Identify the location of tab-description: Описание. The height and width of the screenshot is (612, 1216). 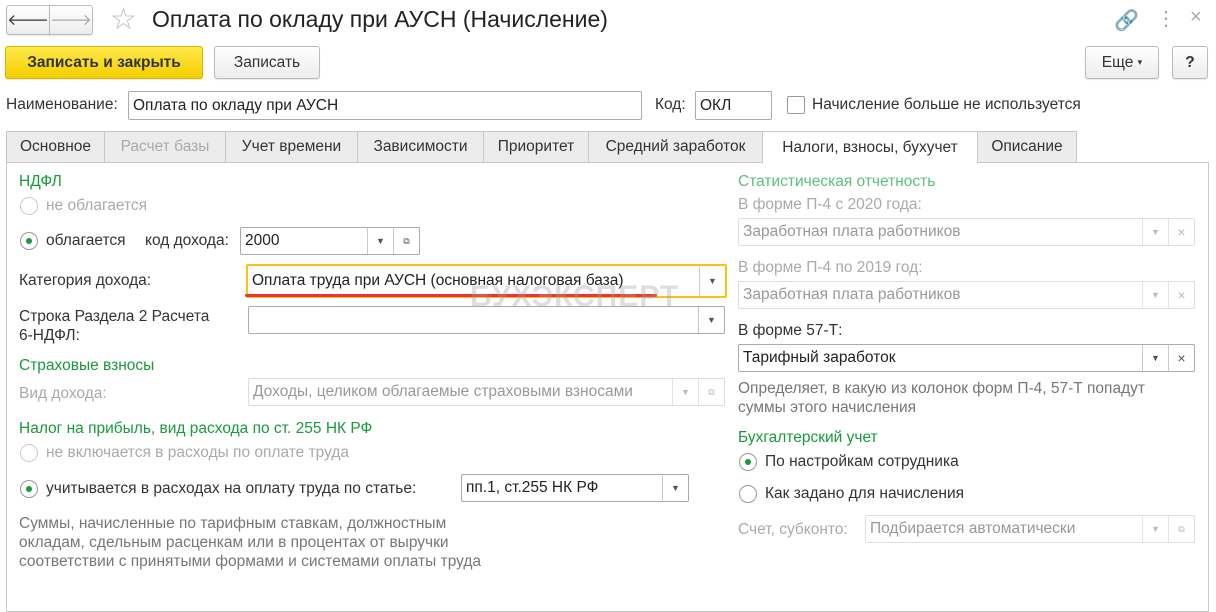
(1027, 147).